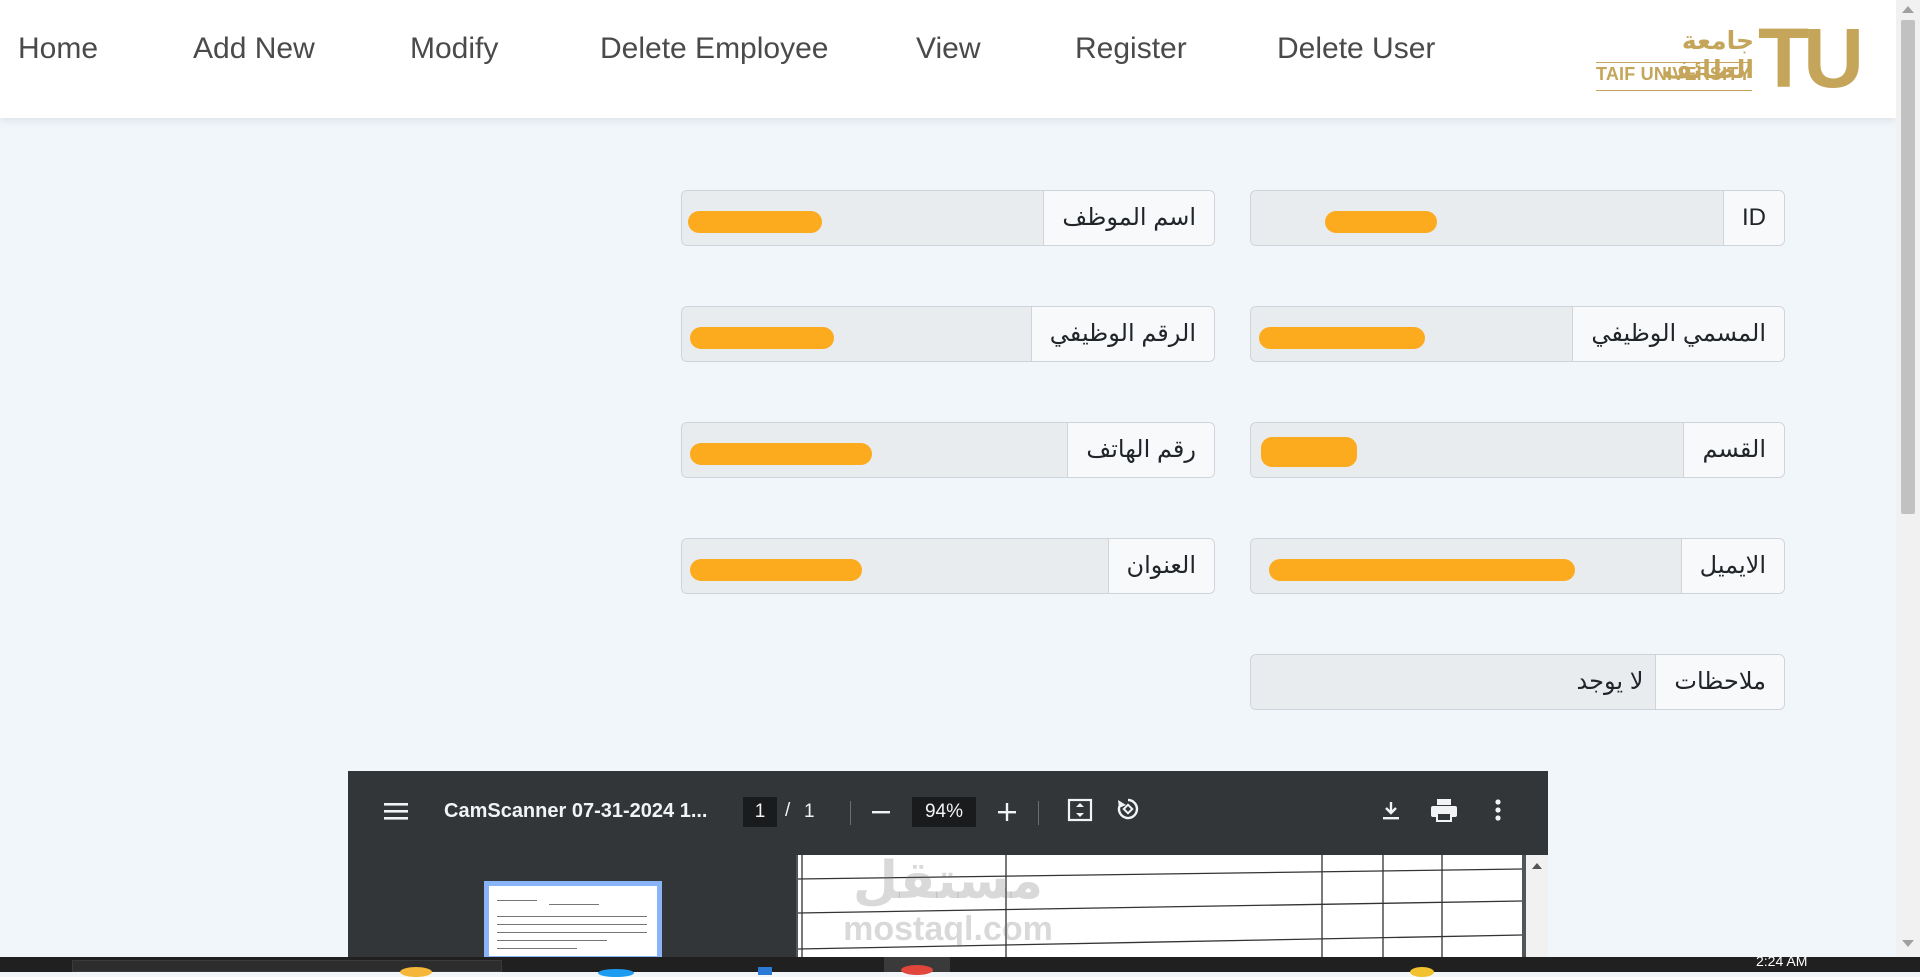 This screenshot has width=1920, height=977. I want to click on nav-delete-employee: Delete Employee, so click(714, 49).